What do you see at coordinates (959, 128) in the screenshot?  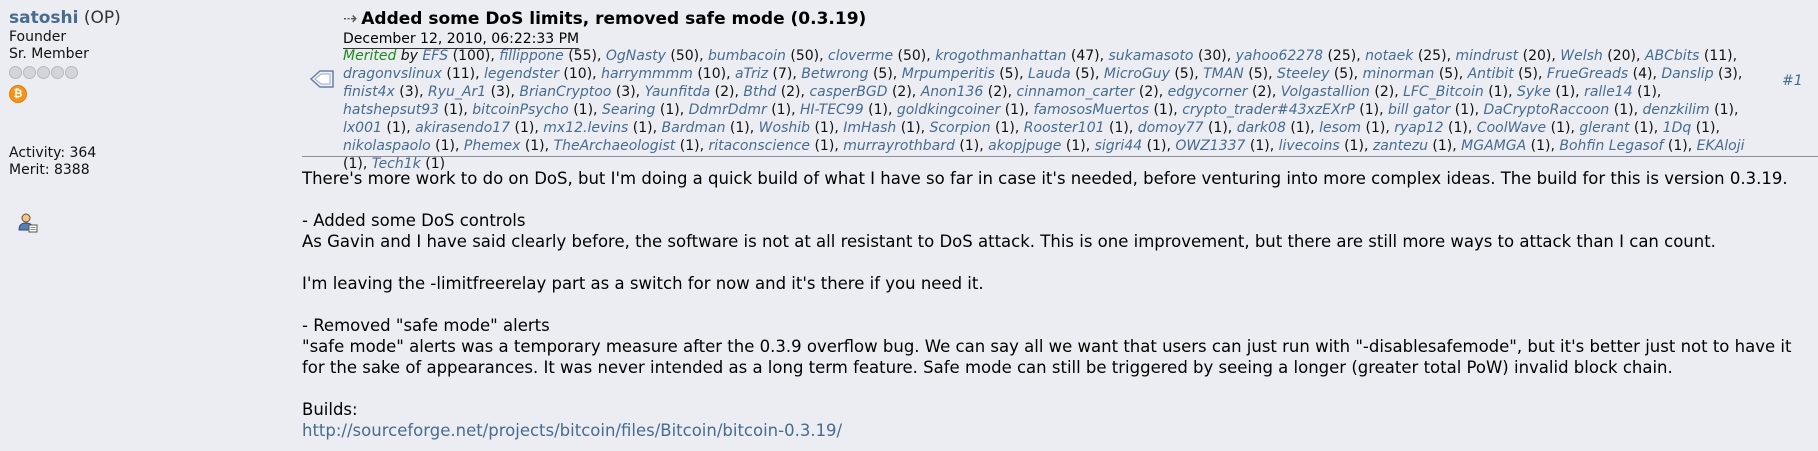 I see `merit-user-link: Scorpion` at bounding box center [959, 128].